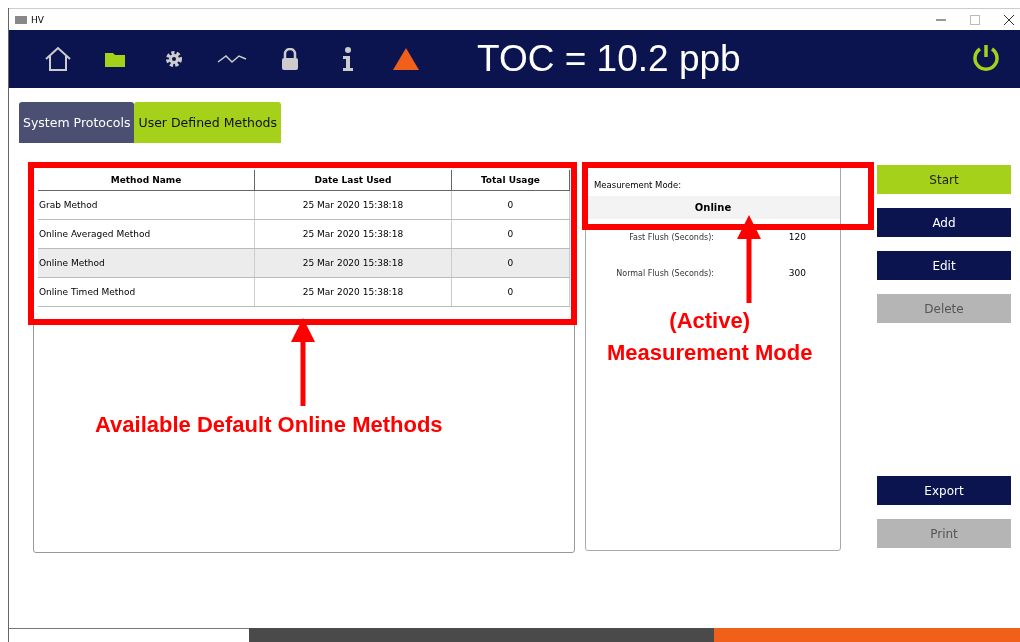 The width and height of the screenshot is (1020, 642). I want to click on table-cell: Online Averaged Method, so click(146, 233).